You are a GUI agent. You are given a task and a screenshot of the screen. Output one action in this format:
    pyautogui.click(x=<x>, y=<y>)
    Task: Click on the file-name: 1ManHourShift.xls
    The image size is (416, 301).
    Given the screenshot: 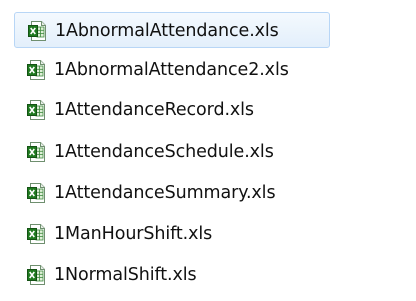 What is the action you would take?
    pyautogui.click(x=133, y=234)
    